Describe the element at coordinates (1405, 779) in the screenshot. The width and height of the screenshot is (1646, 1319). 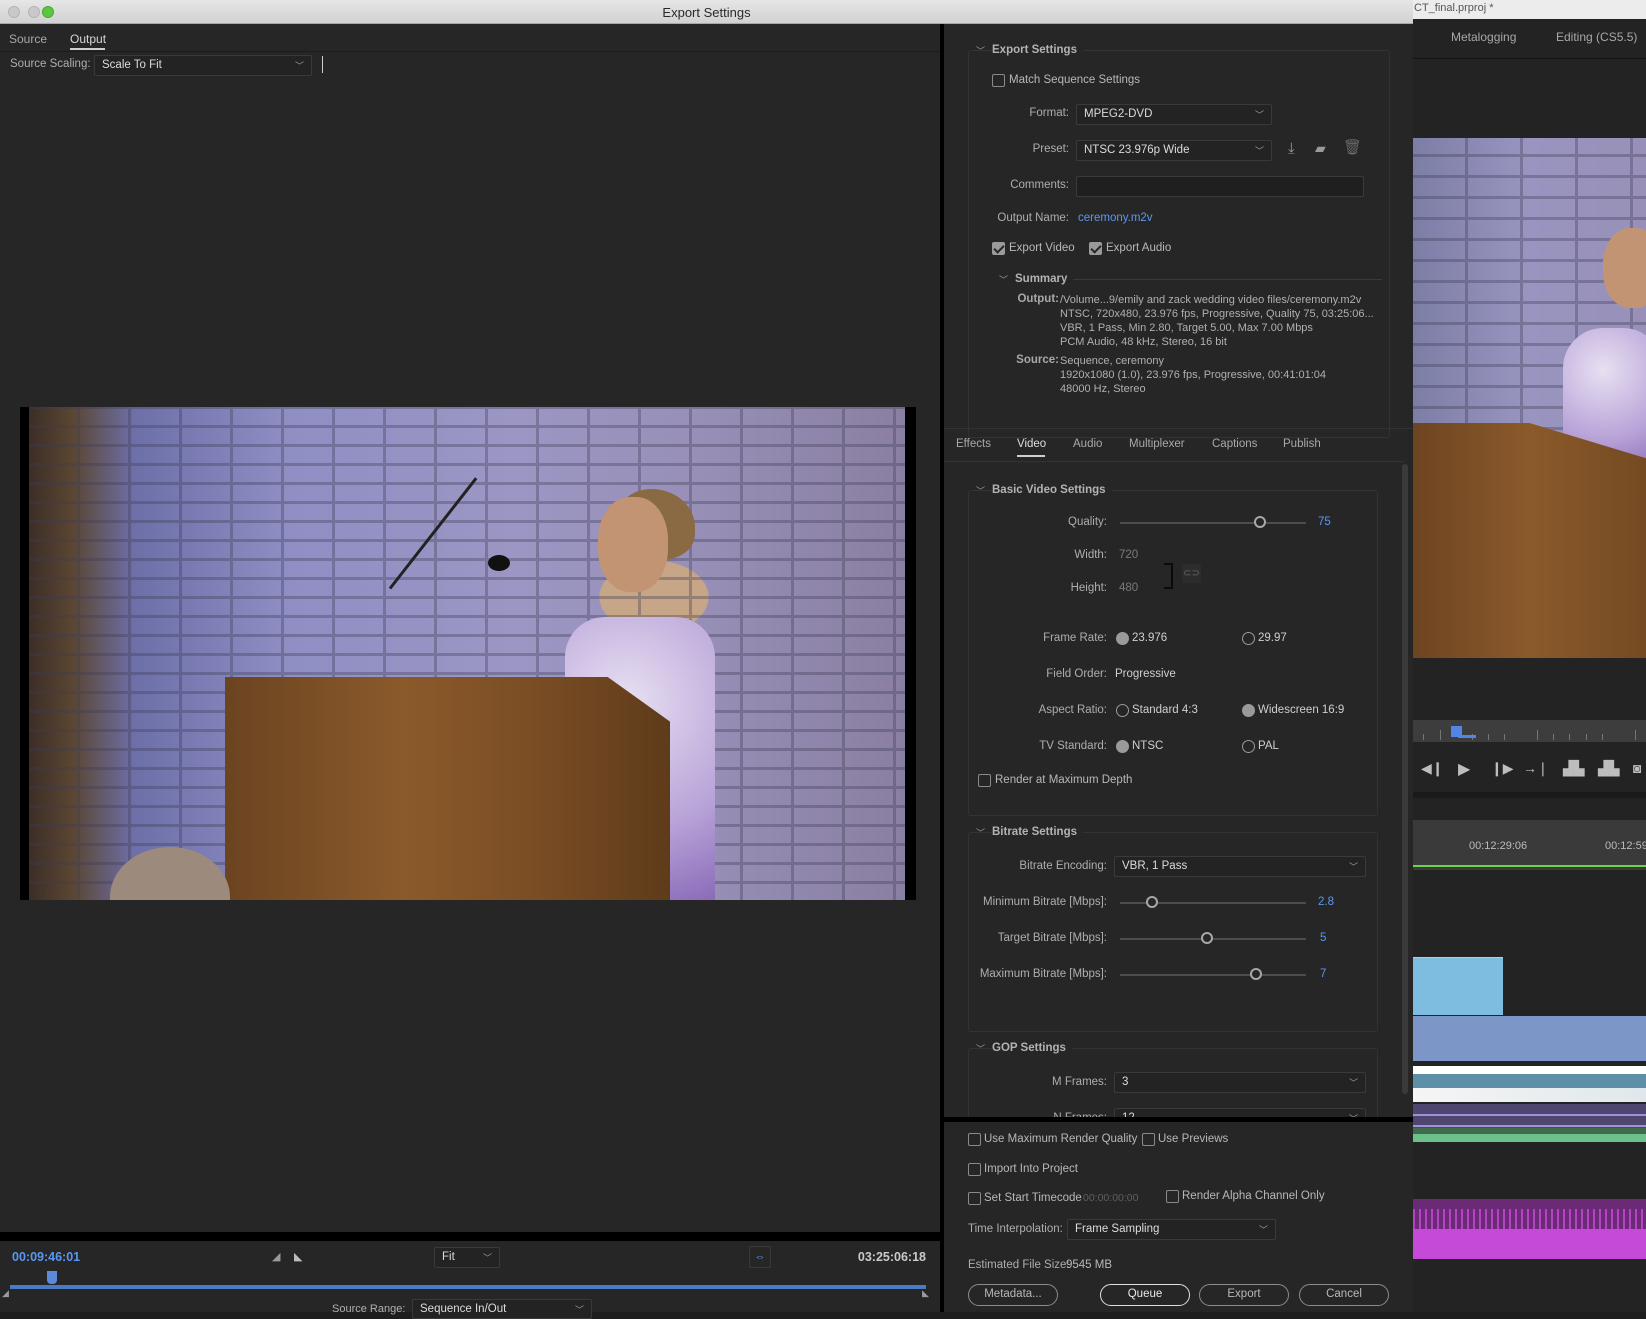
I see `settings-scrollbar` at that location.